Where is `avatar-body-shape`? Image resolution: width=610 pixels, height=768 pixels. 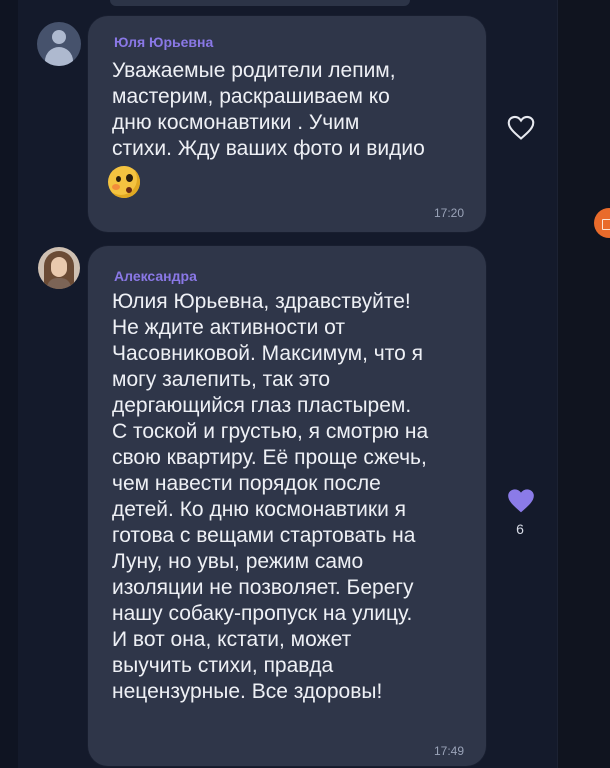
avatar-body-shape is located at coordinates (59, 56).